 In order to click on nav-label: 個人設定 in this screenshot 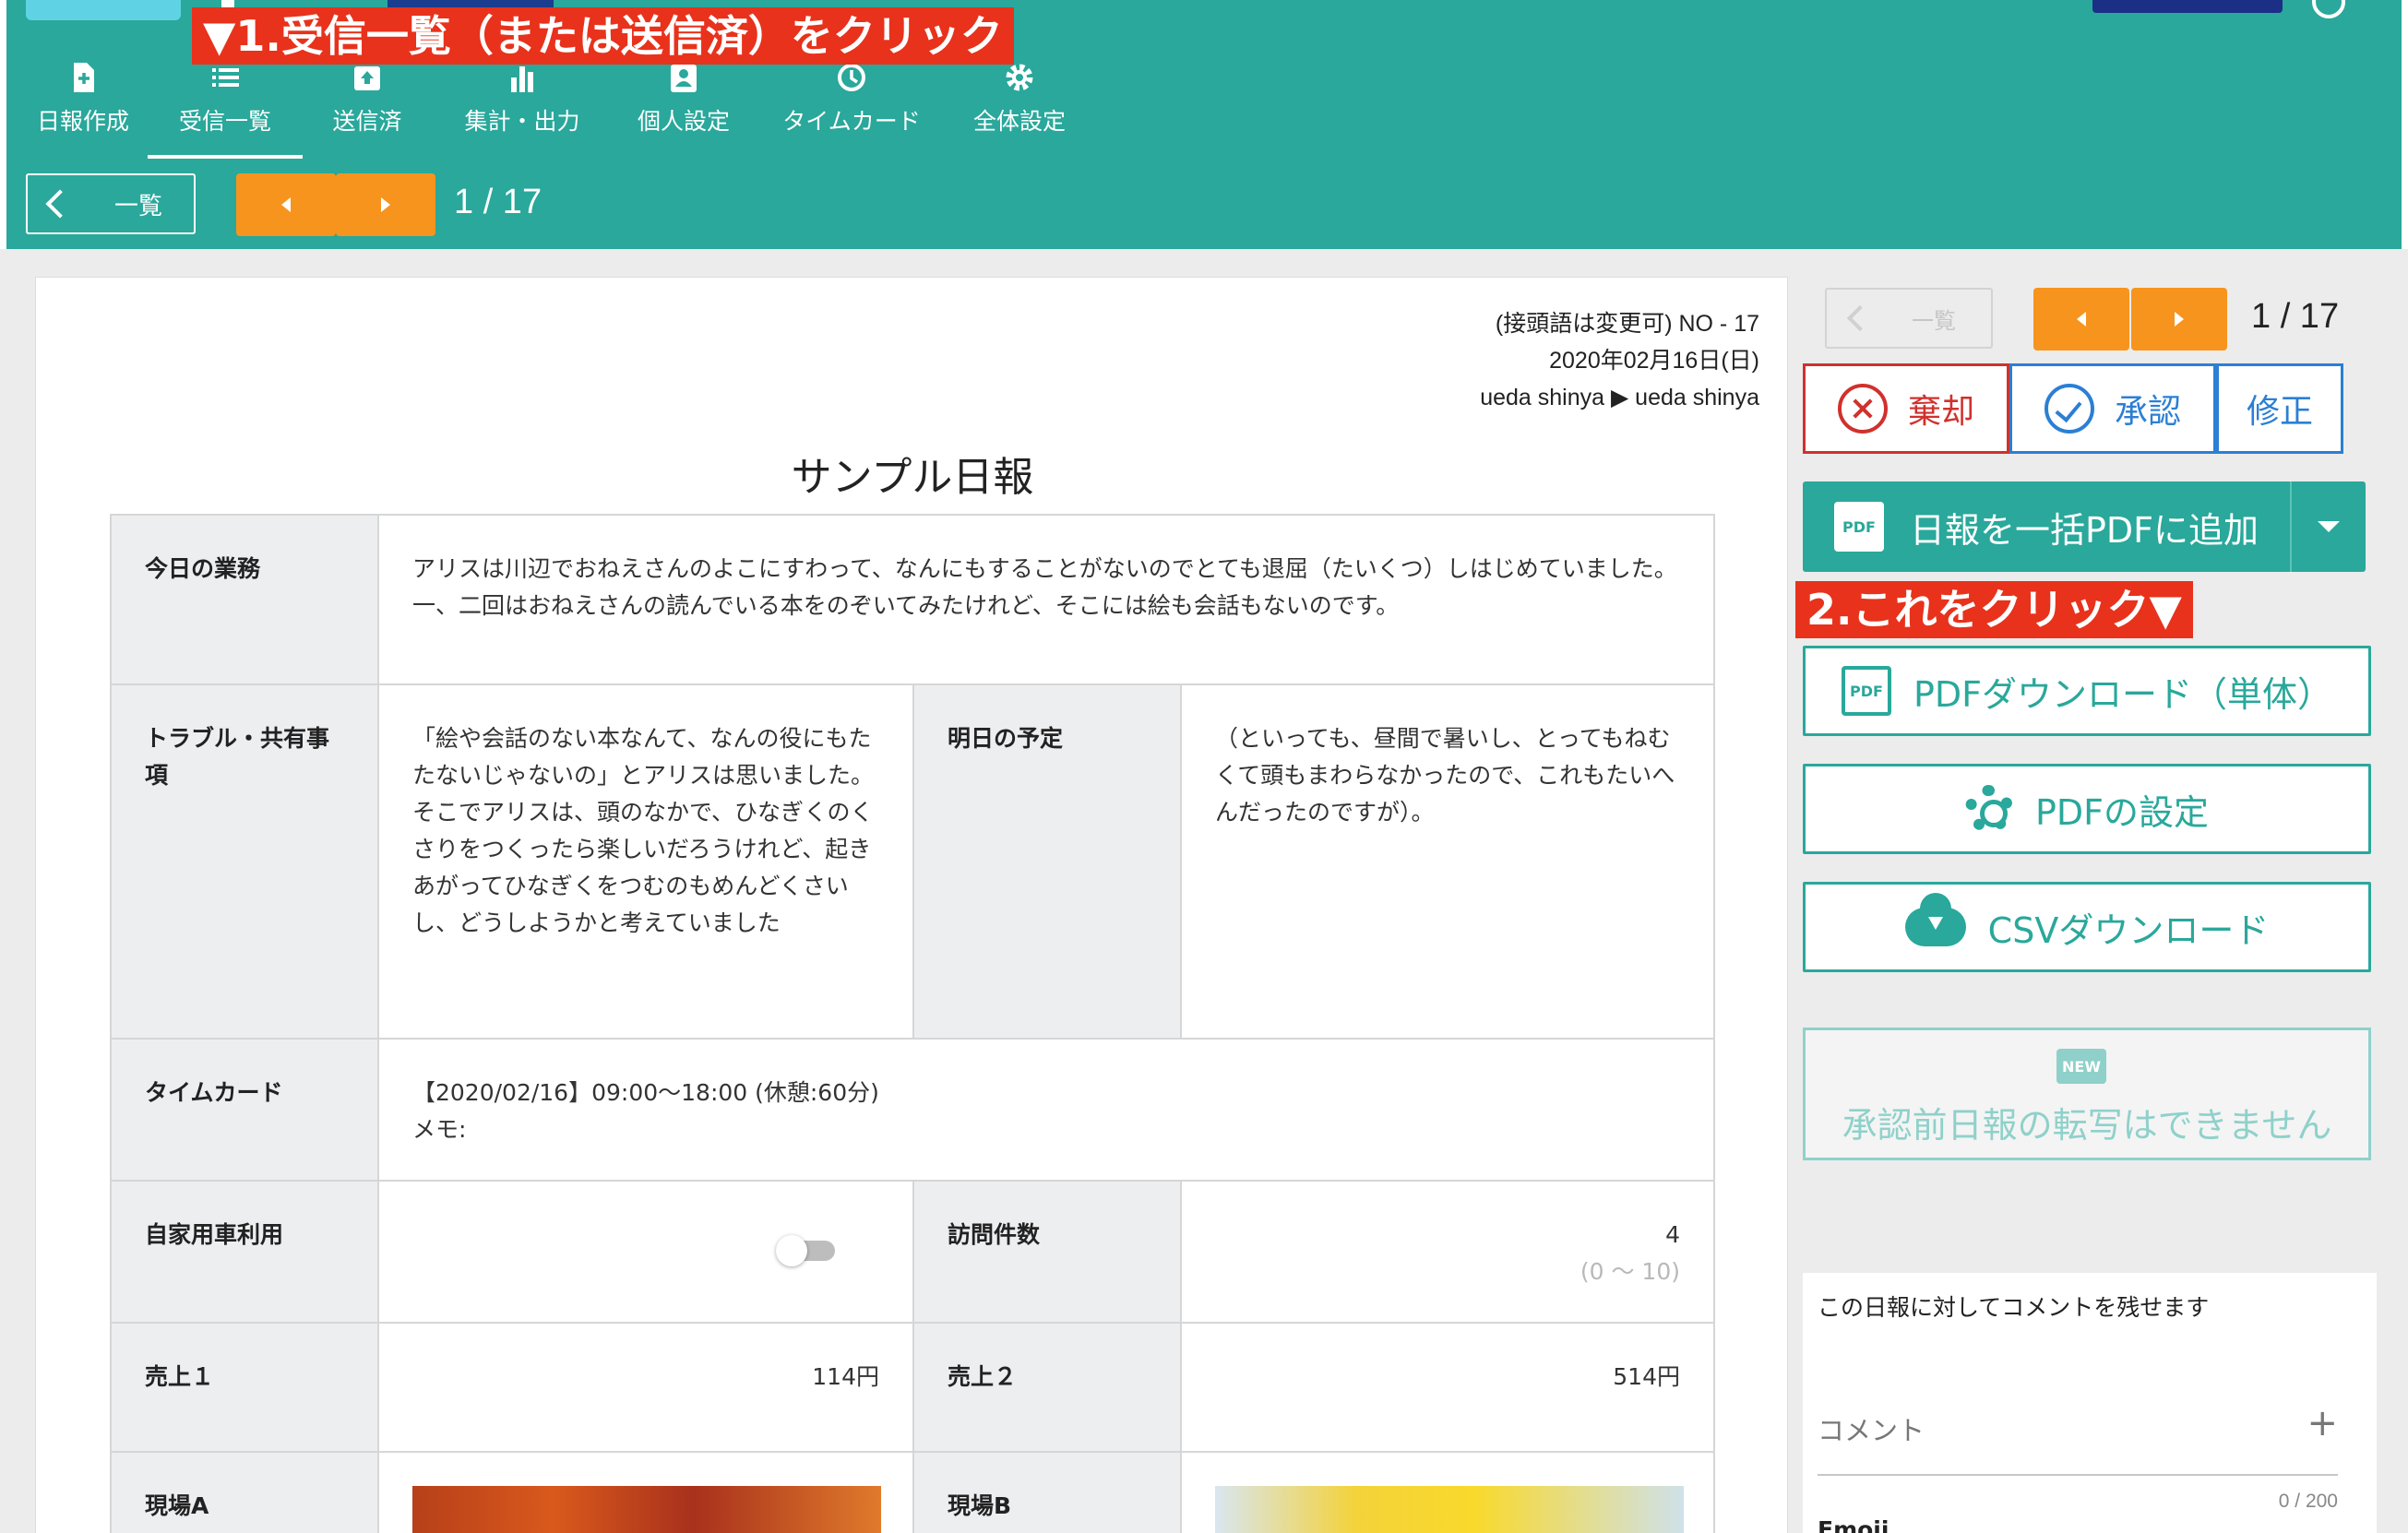, I will do `click(683, 122)`.